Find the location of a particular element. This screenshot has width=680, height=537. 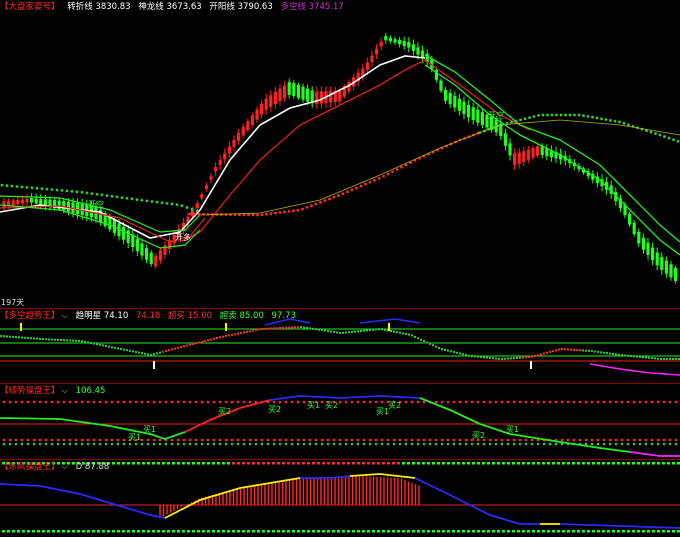

follow-pane: 【顺势操盘王】 ⌵ 106.45 买1 买1 买2 买2 买1 买2 买1 买2 买2 买1 is located at coordinates (340, 421).